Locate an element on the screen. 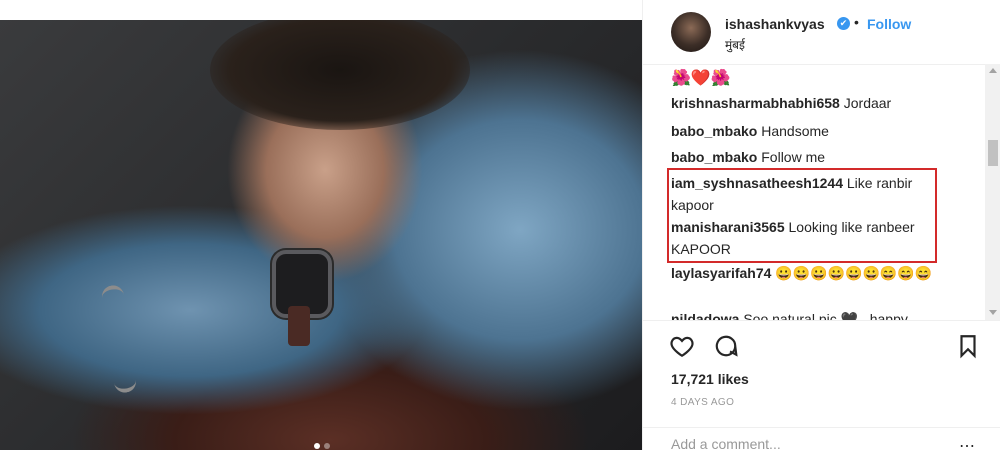  comment-text: 😀😀😀😀😀😀😄😄😄 is located at coordinates (854, 273).